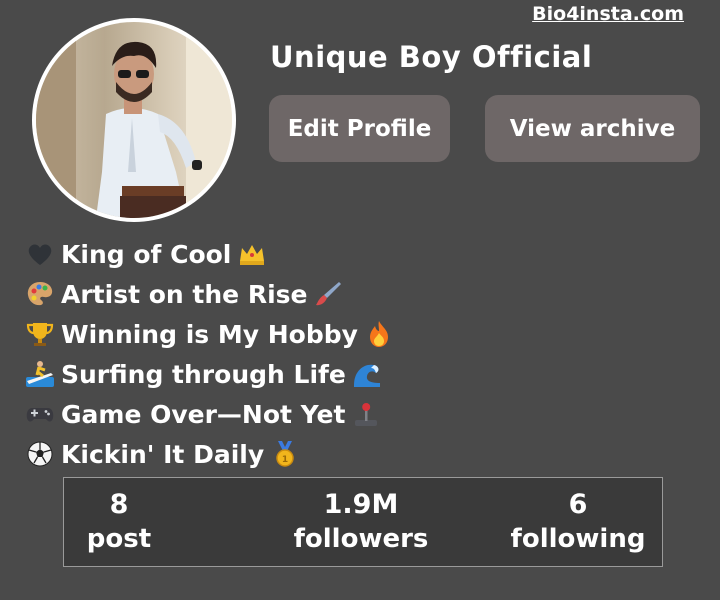 Image resolution: width=720 pixels, height=600 pixels. Describe the element at coordinates (40, 454) in the screenshot. I see `soccer-ball-icon` at that location.